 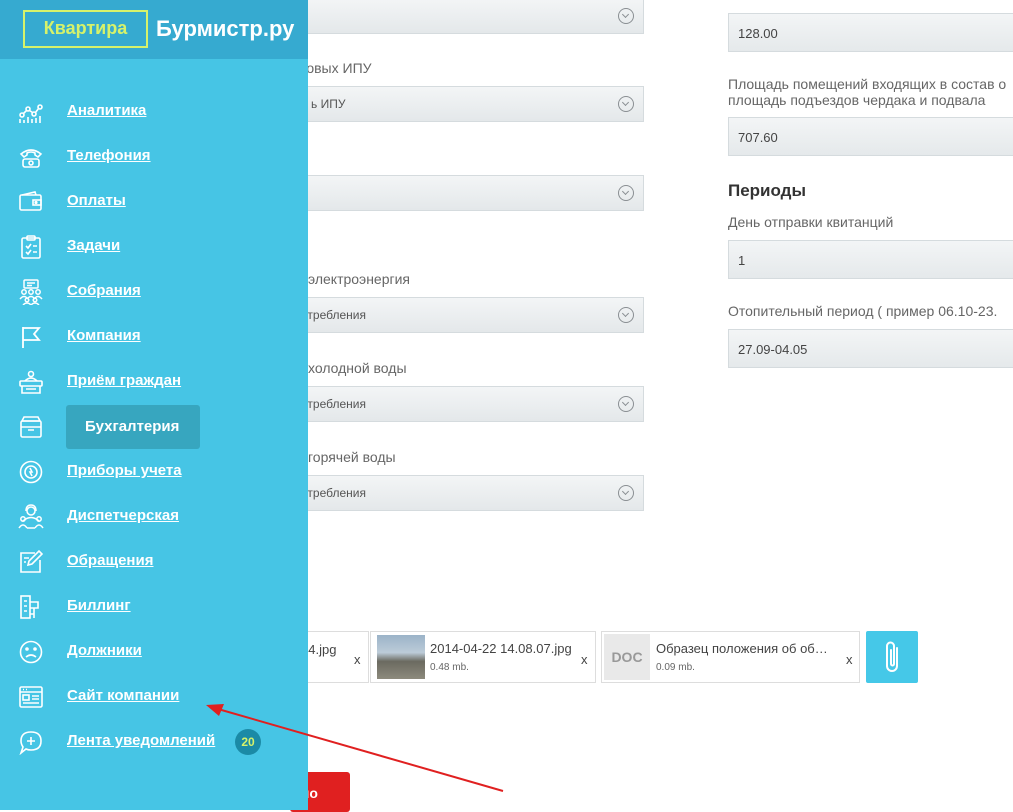 What do you see at coordinates (355, 748) in the screenshot?
I see `annotation-arrow` at bounding box center [355, 748].